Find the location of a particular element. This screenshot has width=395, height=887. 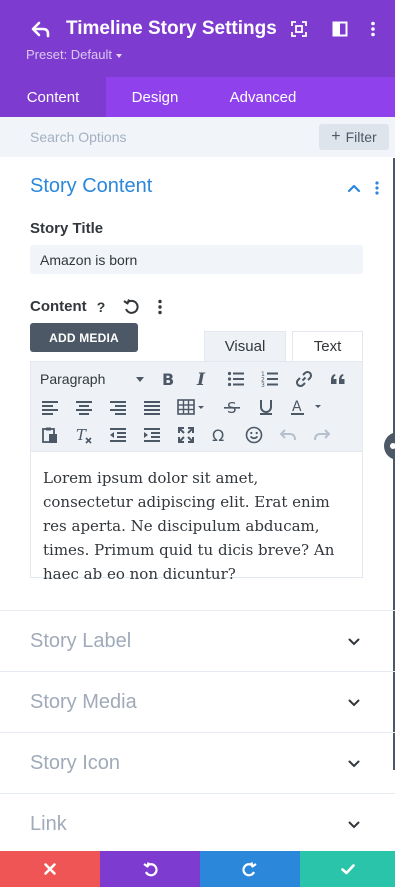

align-right-icon is located at coordinates (118, 407).